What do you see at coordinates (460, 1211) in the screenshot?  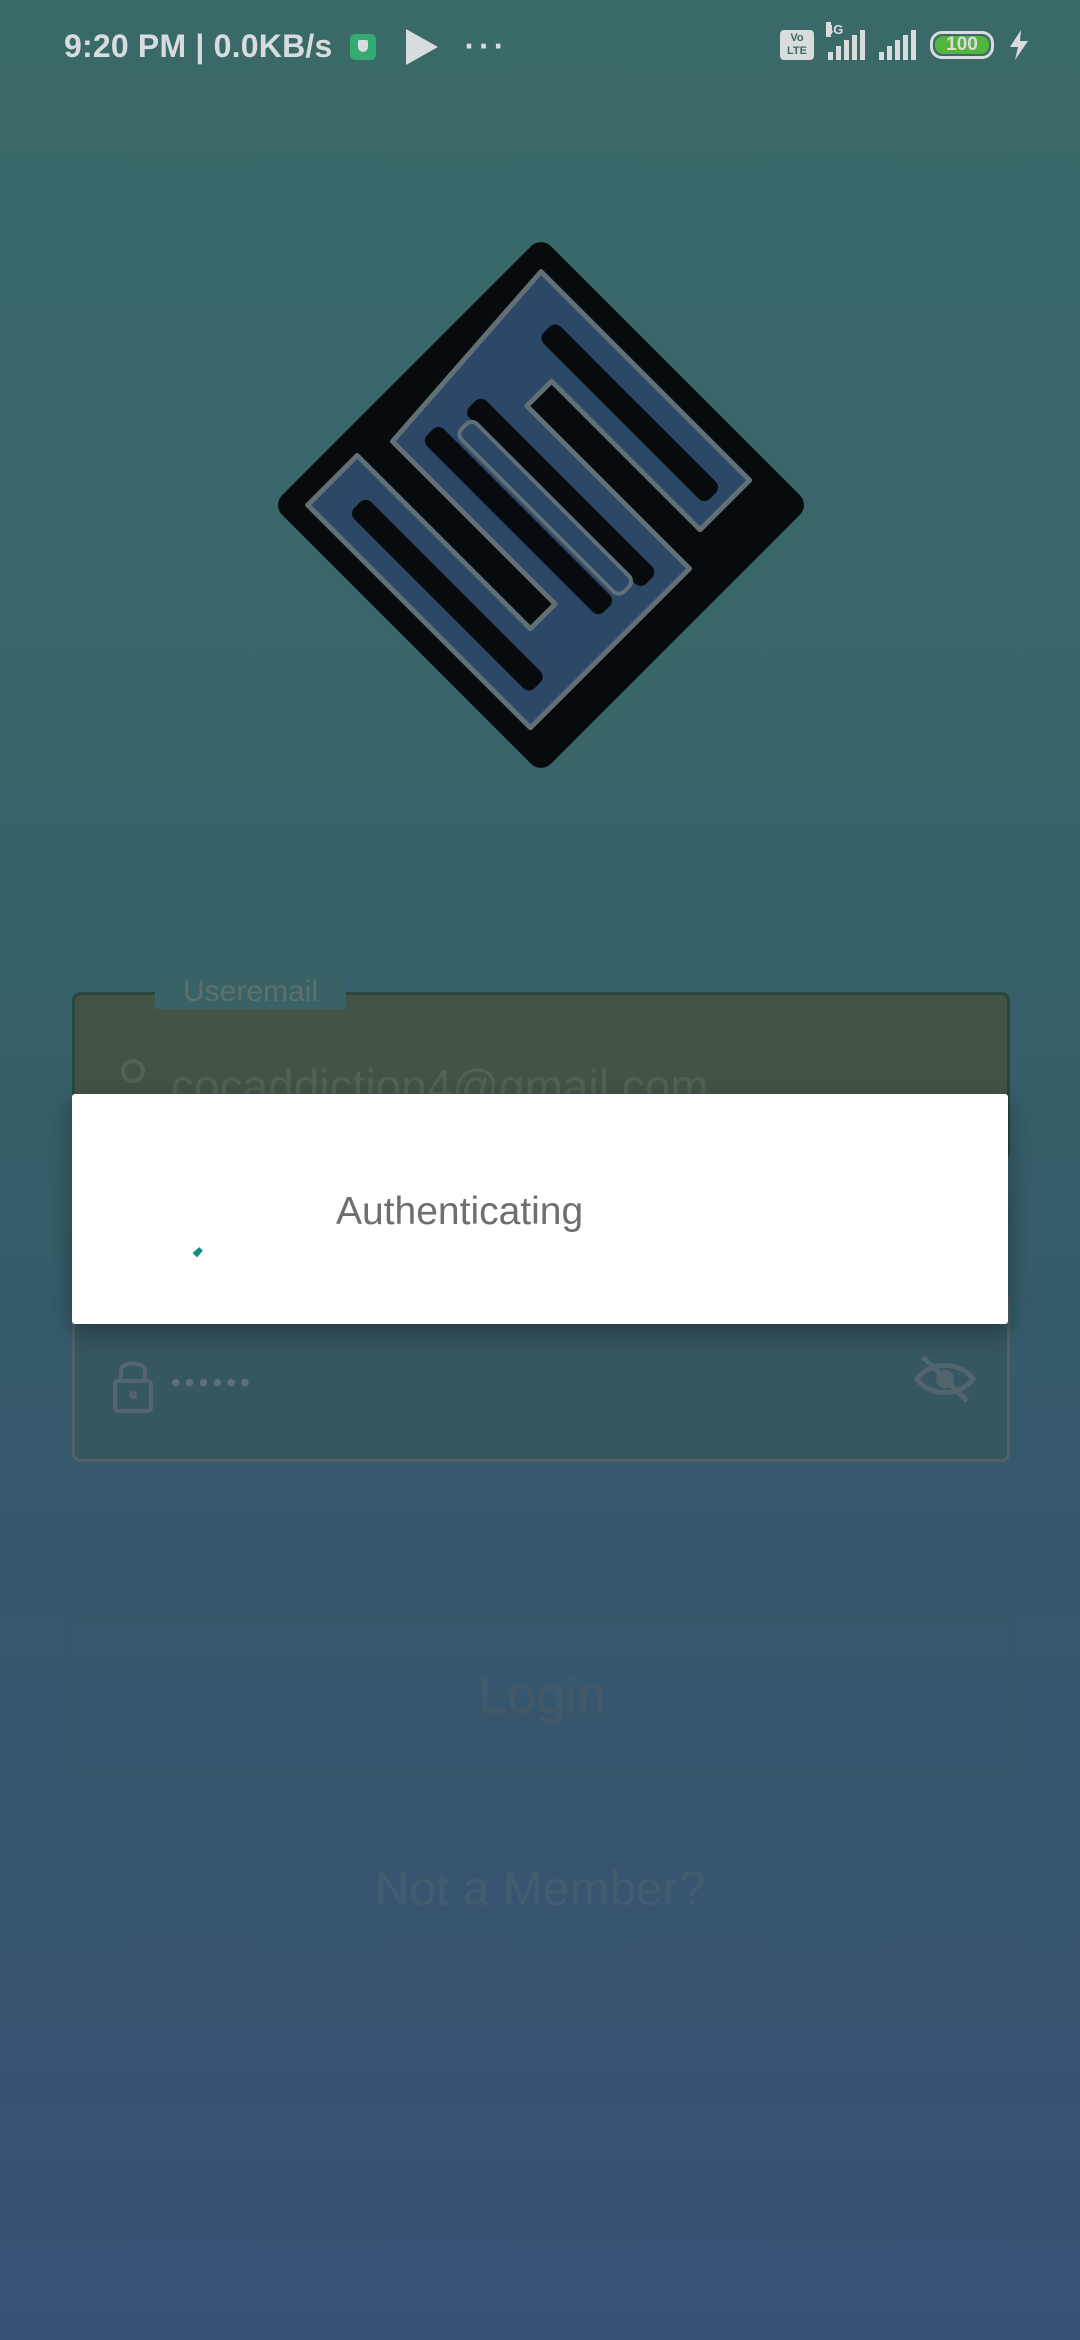 I see `dialog-message: Authenticating` at bounding box center [460, 1211].